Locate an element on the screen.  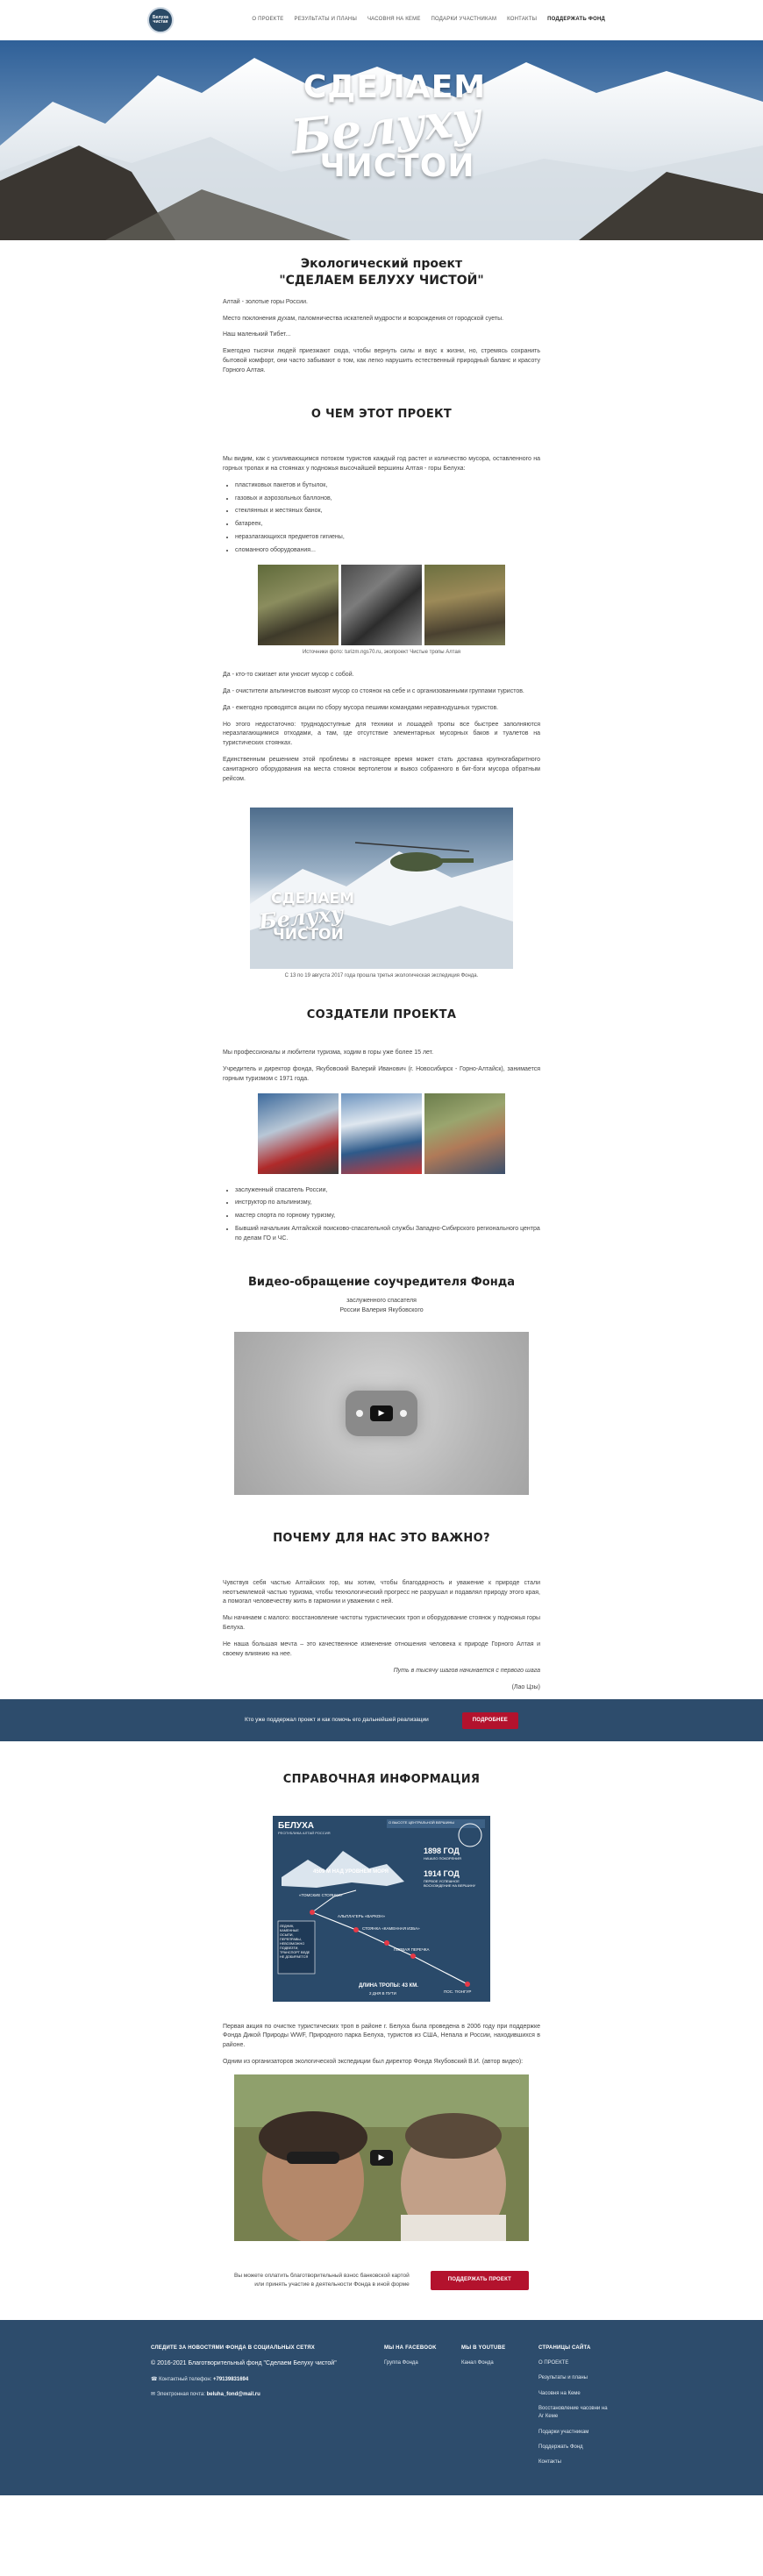
list-item: стеклянных и жестяных банок, is located at coordinates (388, 511).